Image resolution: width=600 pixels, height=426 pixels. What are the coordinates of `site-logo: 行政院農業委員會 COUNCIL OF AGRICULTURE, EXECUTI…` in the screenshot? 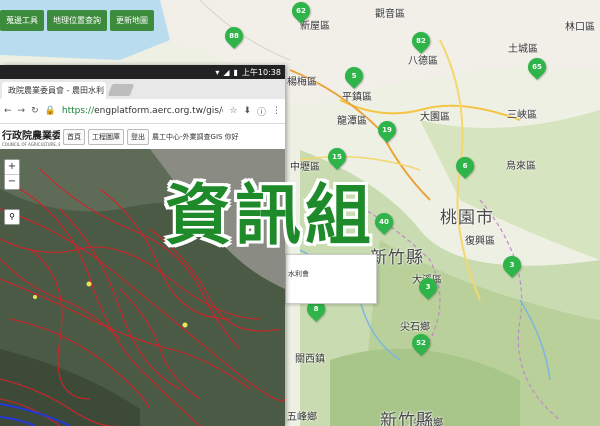 It's located at (31, 139).